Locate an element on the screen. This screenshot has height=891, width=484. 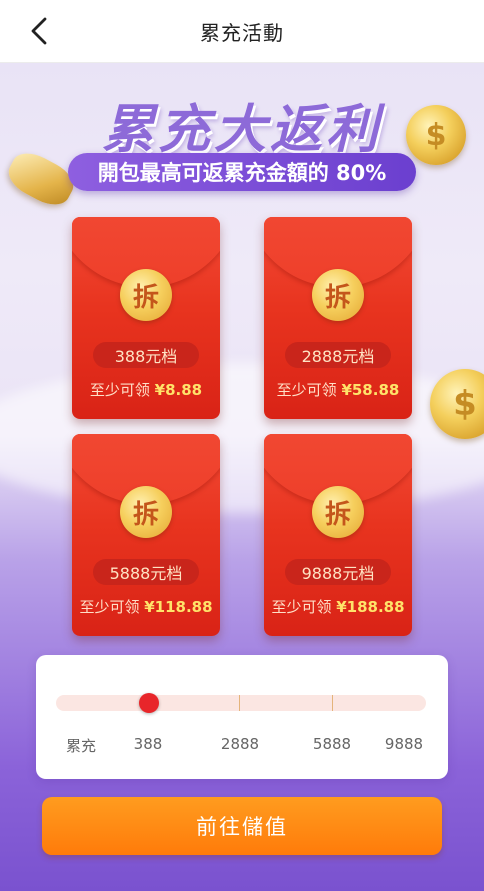
milestone-label: 2888 is located at coordinates (240, 744).